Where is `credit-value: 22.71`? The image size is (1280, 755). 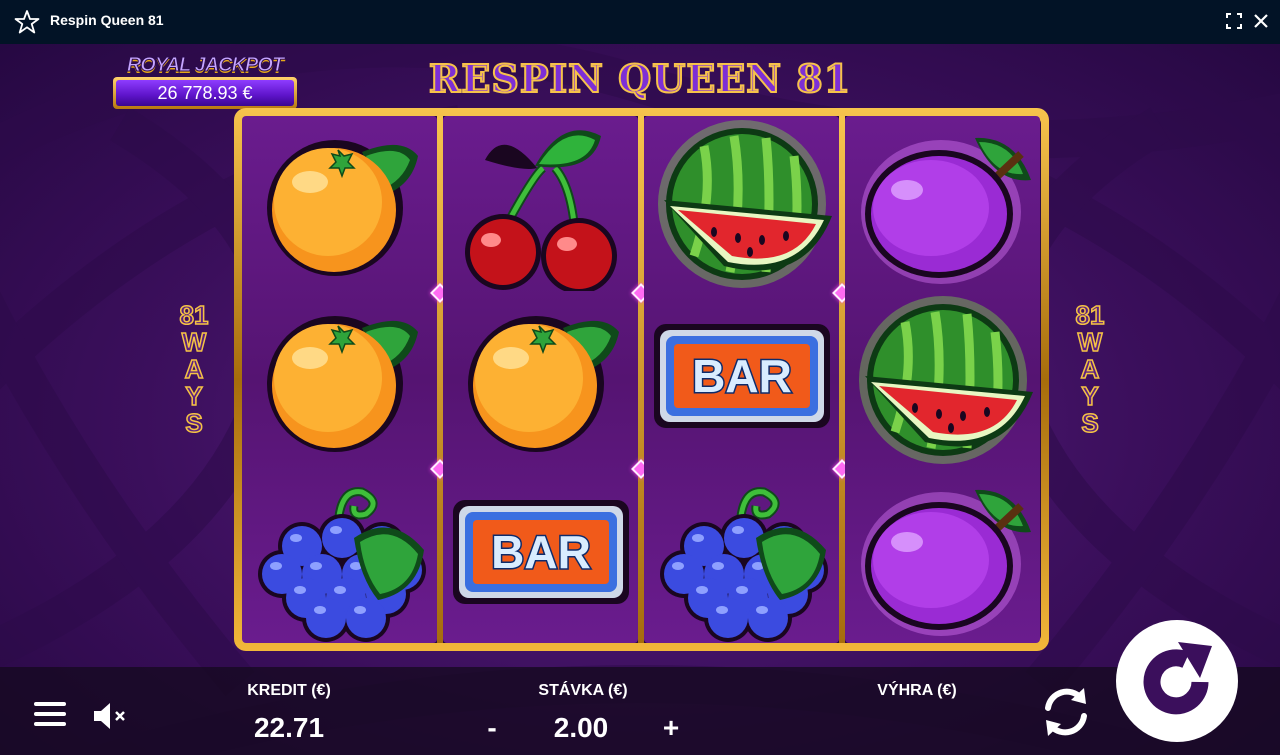 credit-value: 22.71 is located at coordinates (289, 727).